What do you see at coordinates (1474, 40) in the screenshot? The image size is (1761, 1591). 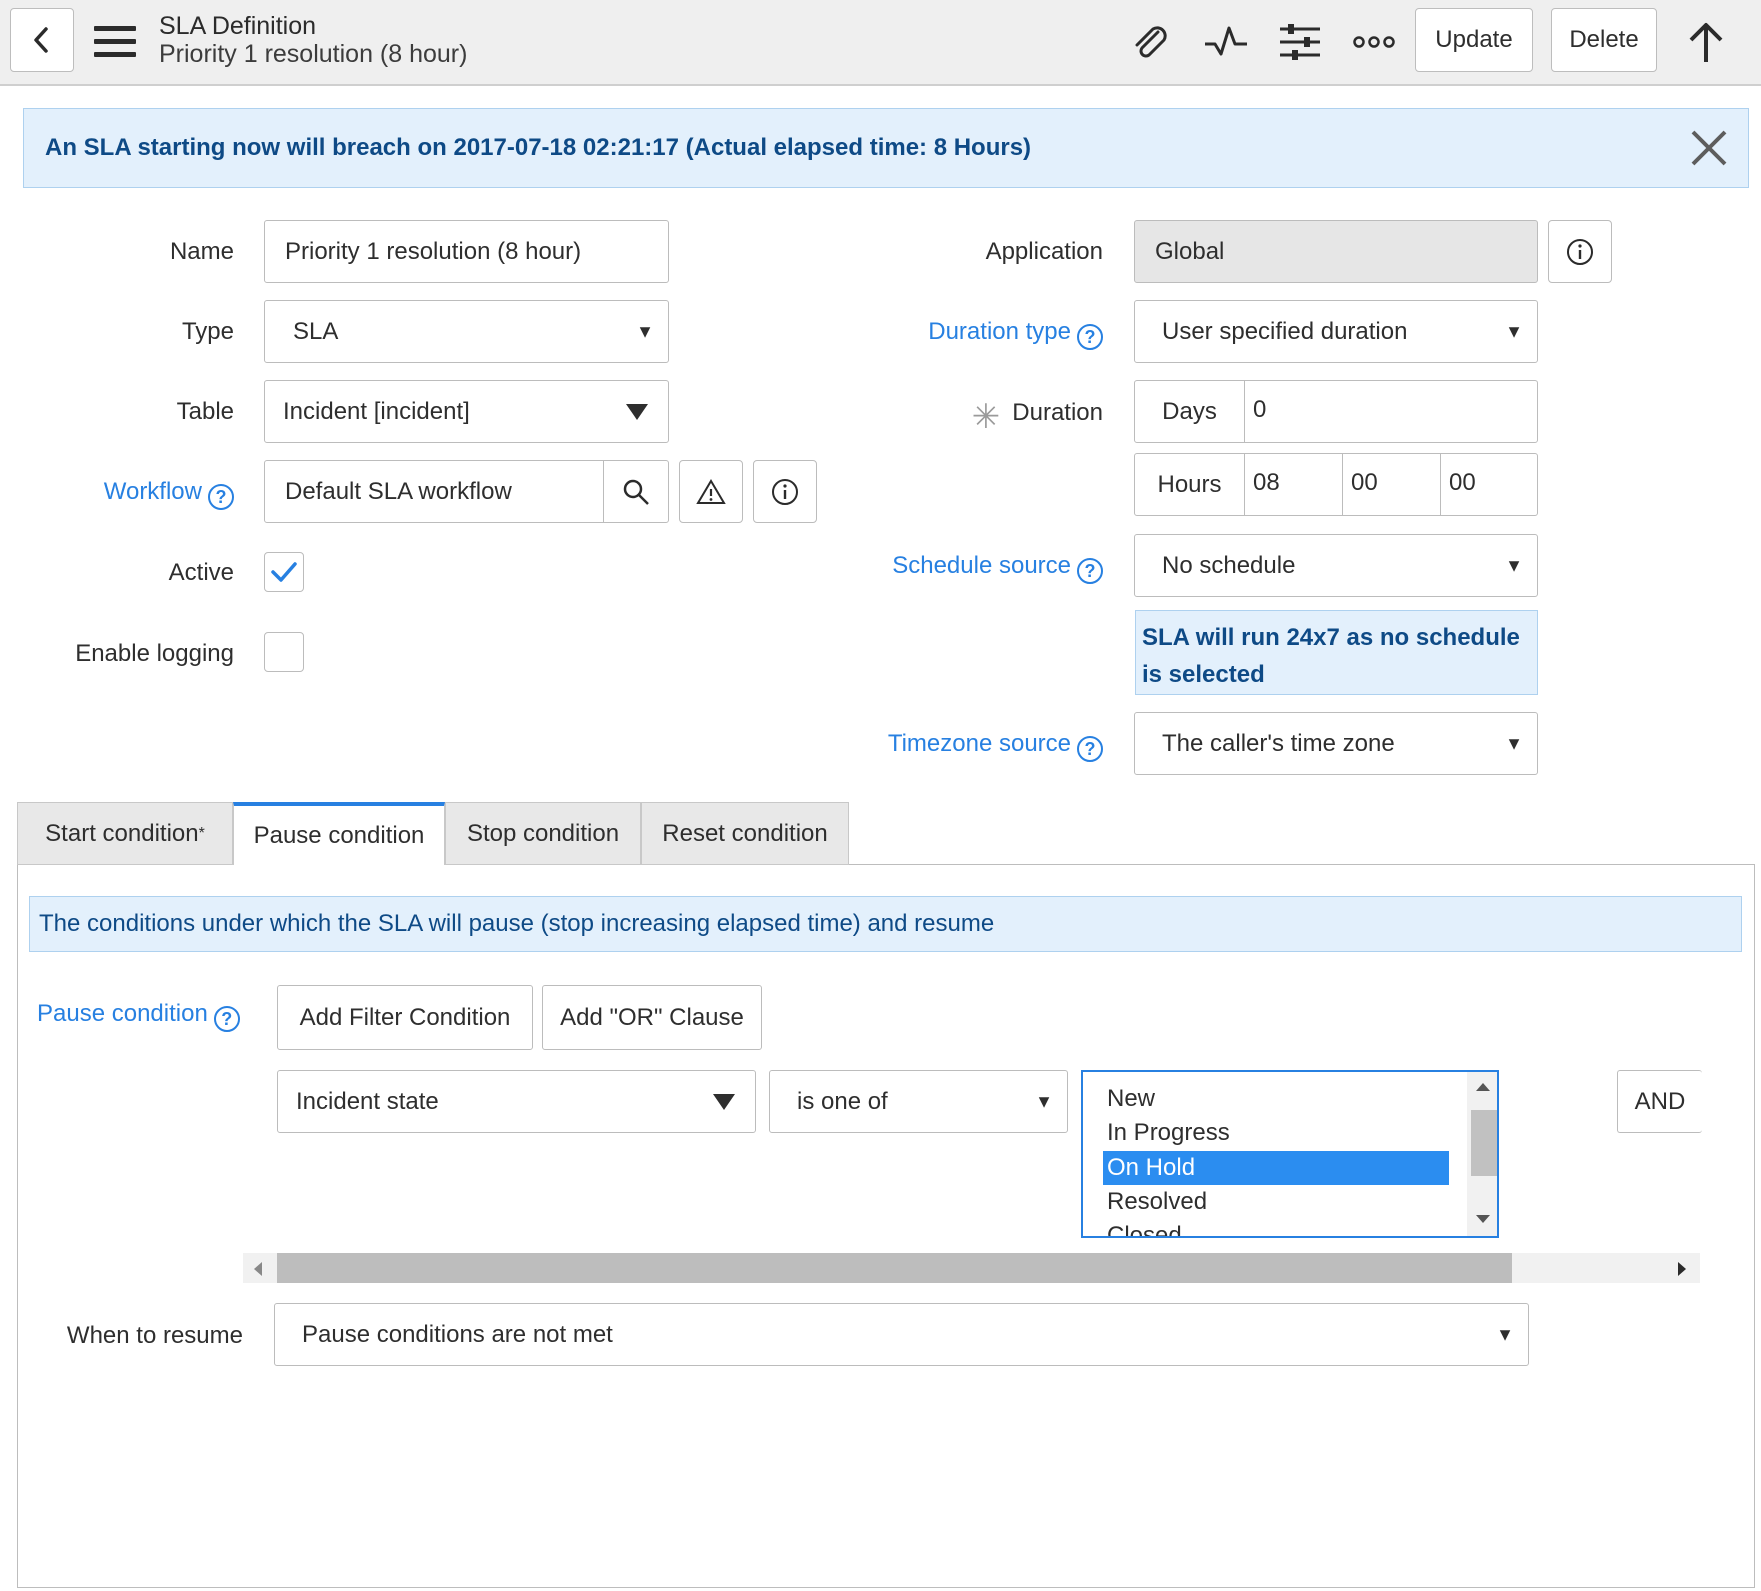 I see `update-button: Update` at bounding box center [1474, 40].